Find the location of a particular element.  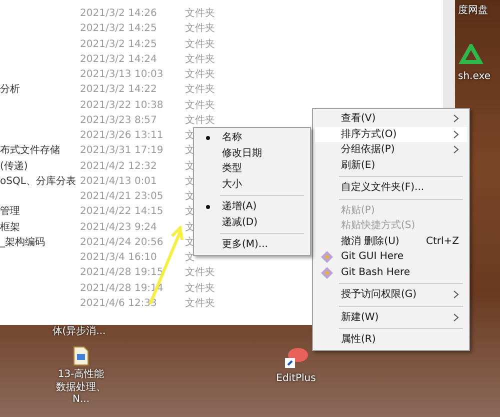

icon-label: sh.exe is located at coordinates (474, 77).